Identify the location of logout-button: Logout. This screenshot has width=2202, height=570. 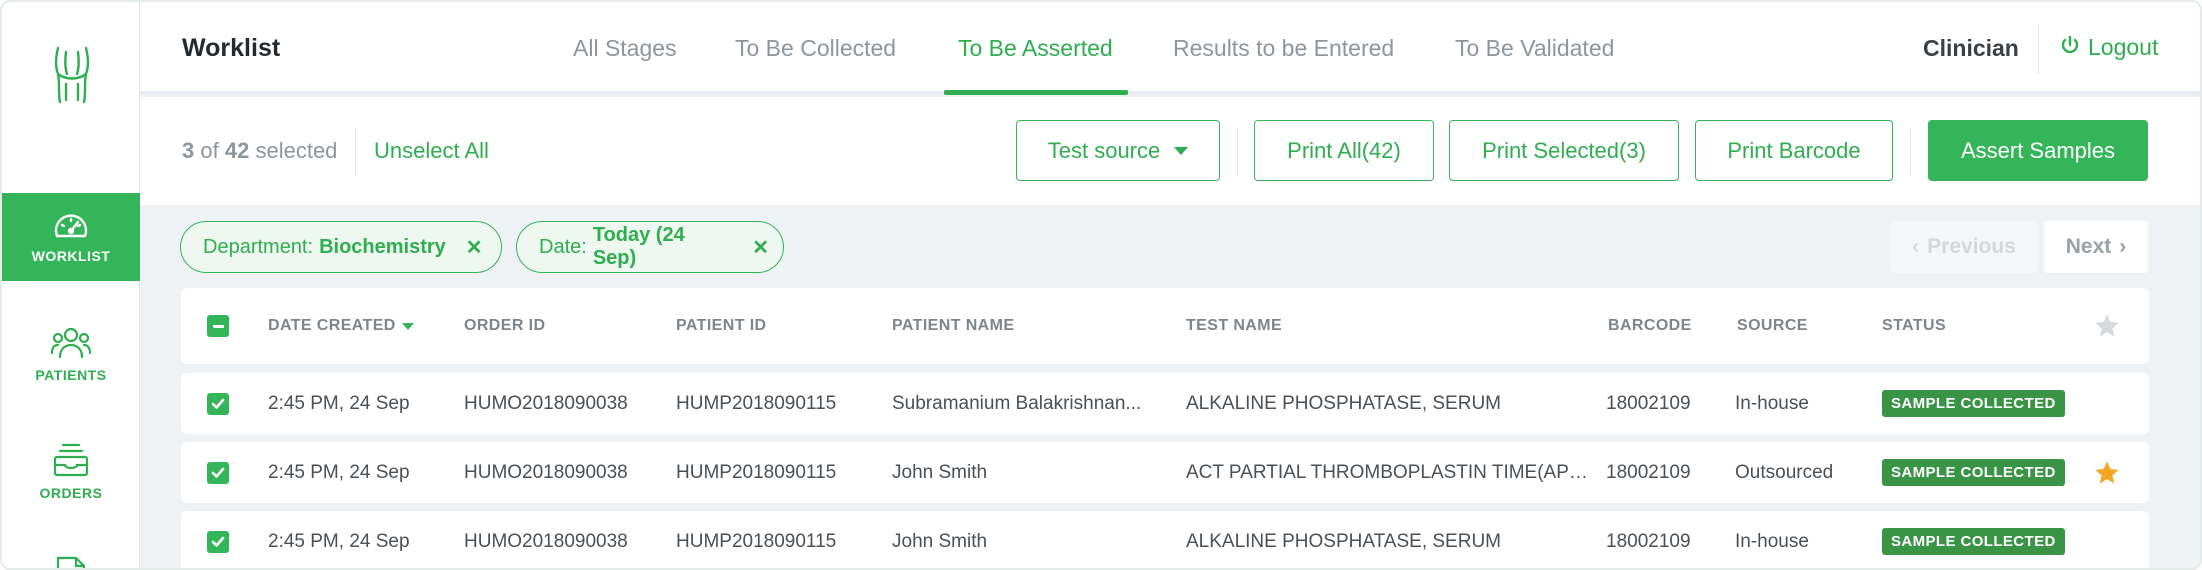
(2109, 47).